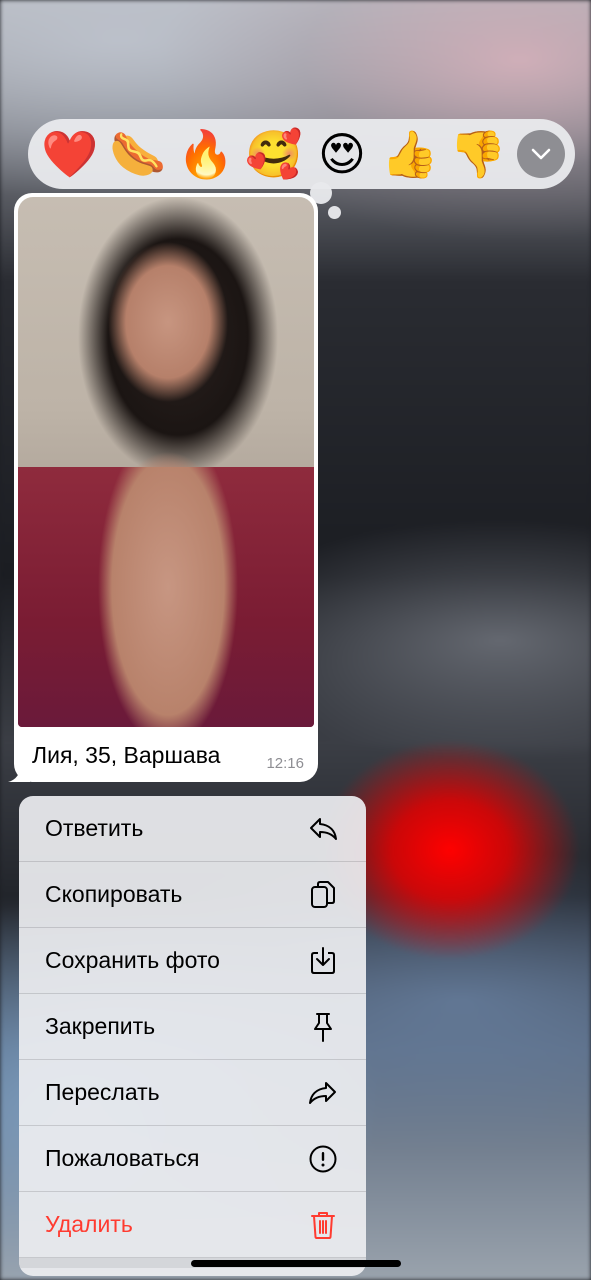  What do you see at coordinates (334, 212) in the screenshot?
I see `reaction-bar-pointer-small` at bounding box center [334, 212].